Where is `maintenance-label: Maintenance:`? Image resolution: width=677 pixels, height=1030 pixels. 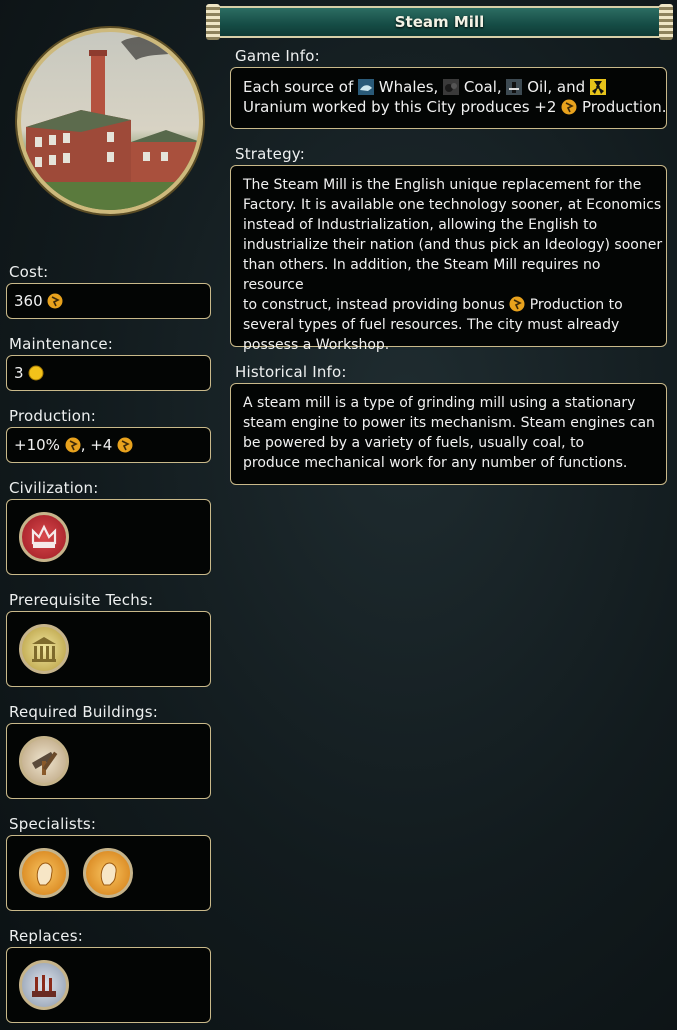
maintenance-label: Maintenance: is located at coordinates (61, 344).